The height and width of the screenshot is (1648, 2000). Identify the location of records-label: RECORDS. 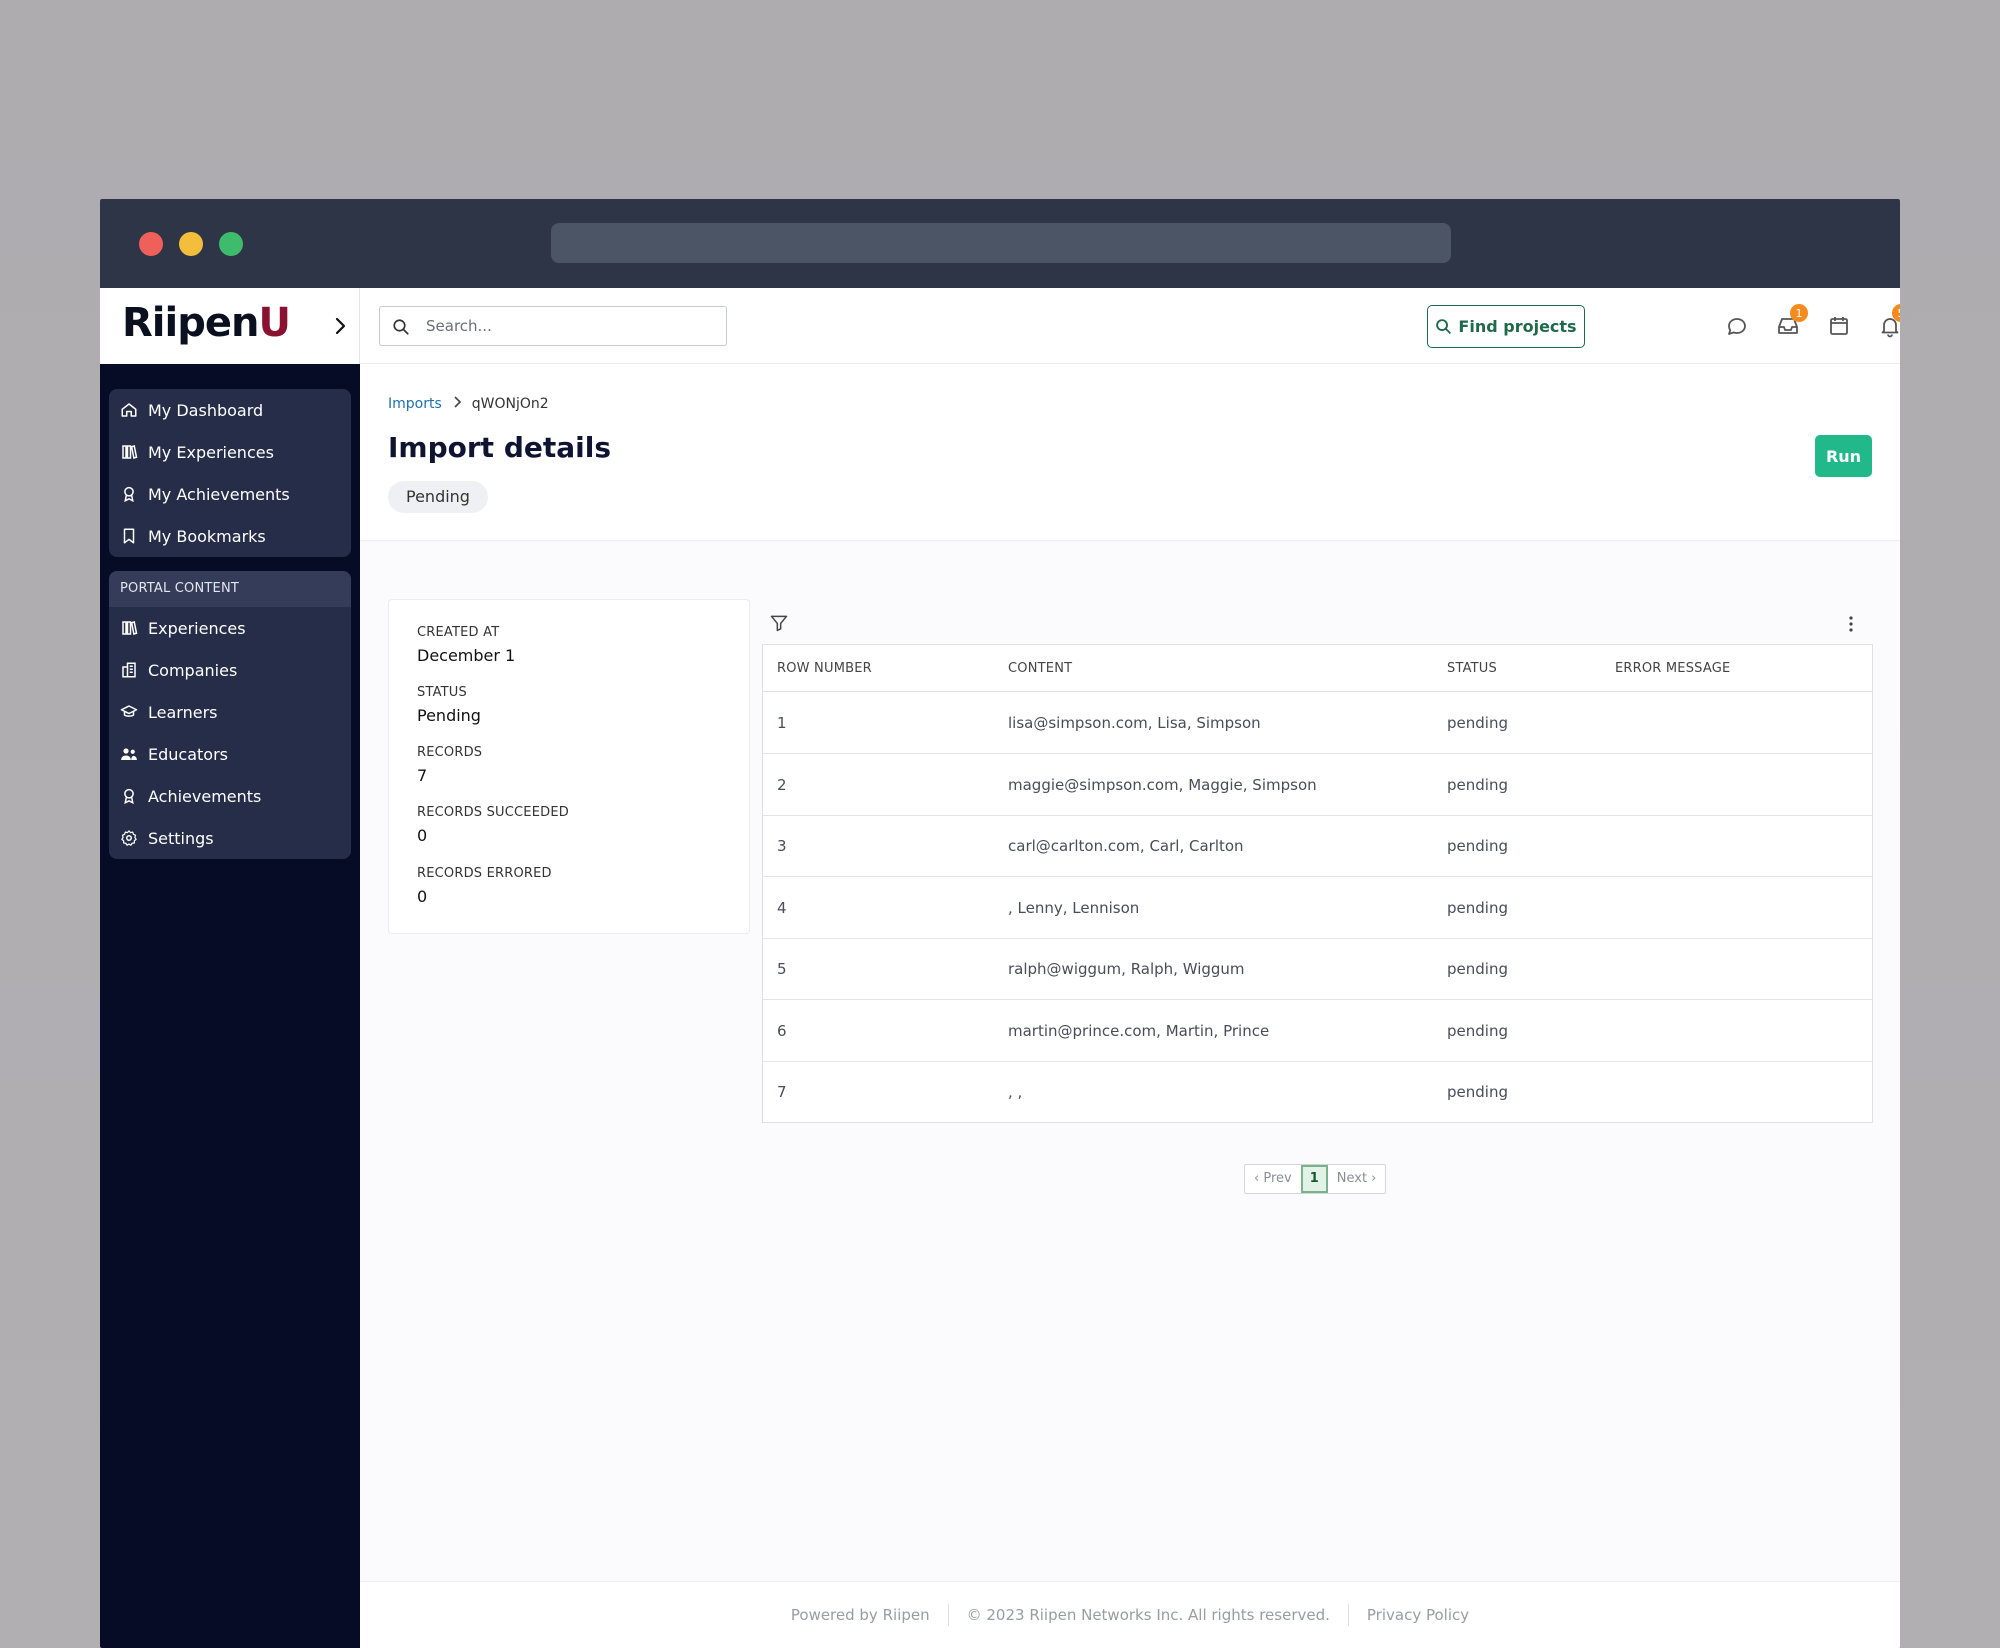
(450, 752).